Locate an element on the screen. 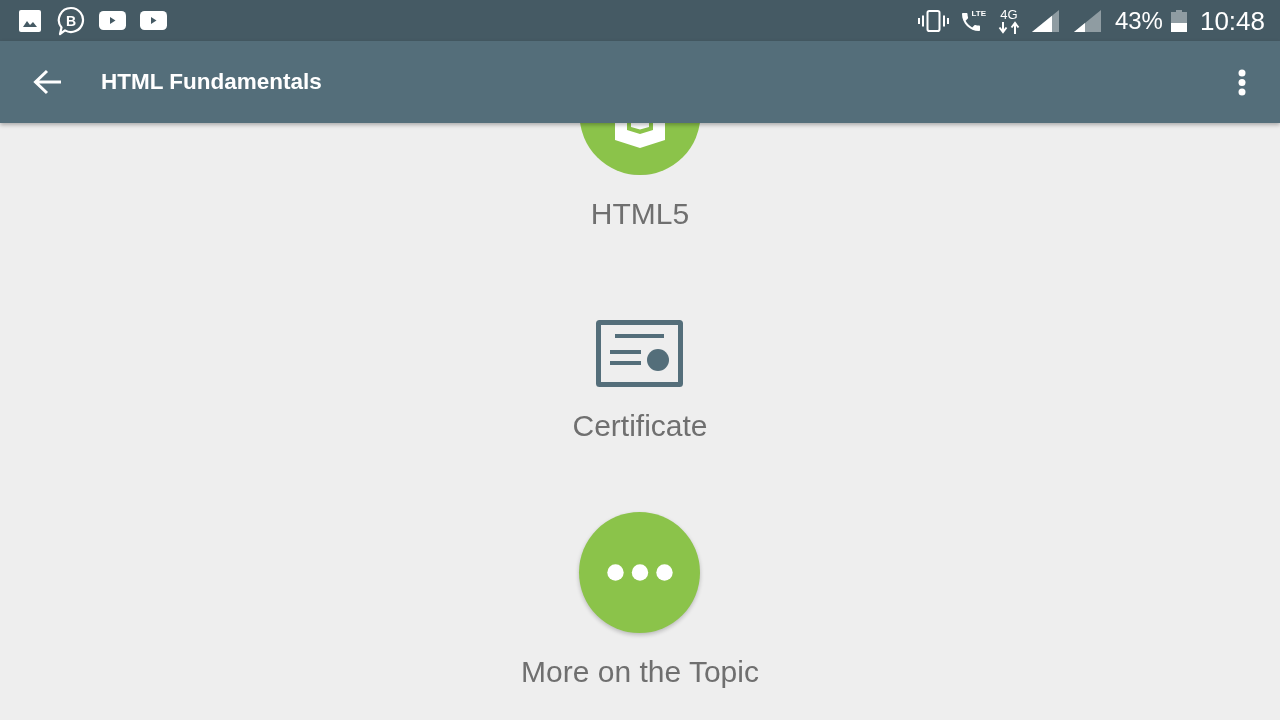 The width and height of the screenshot is (1280, 720). certificate-icon is located at coordinates (640, 353).